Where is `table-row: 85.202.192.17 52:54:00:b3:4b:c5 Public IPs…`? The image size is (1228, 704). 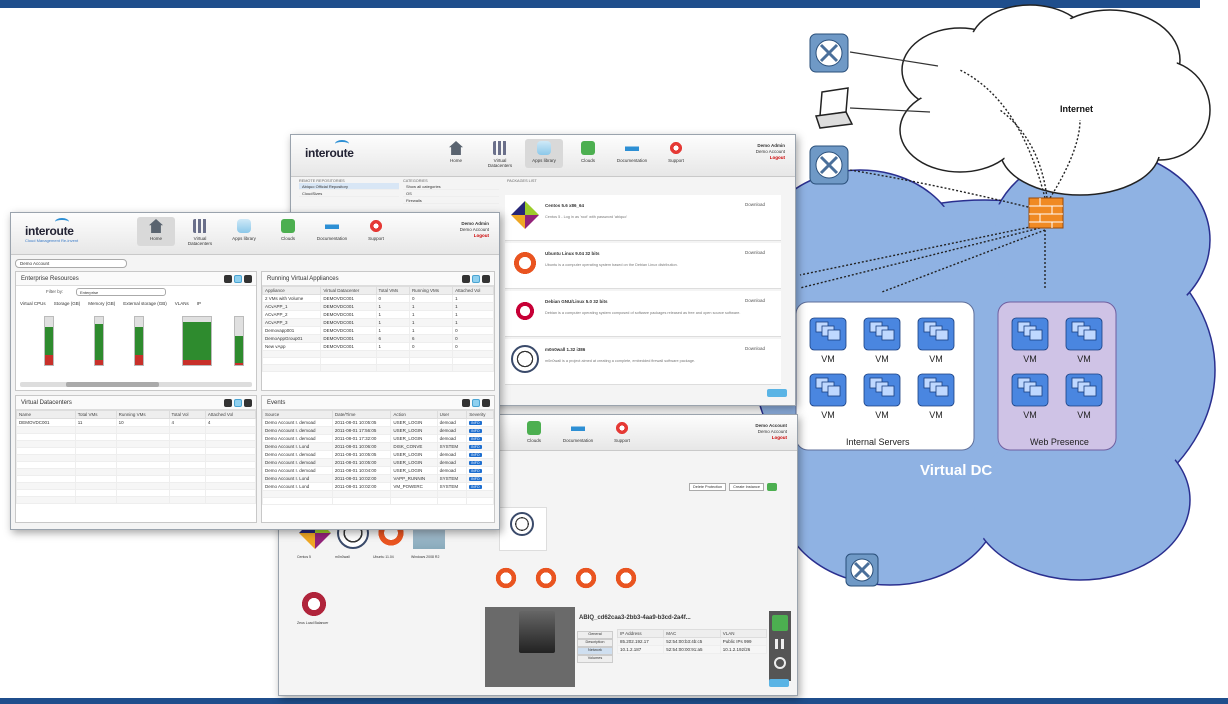 table-row: 85.202.192.17 52:54:00:b3:4b:c5 Public IPs… is located at coordinates (692, 641).